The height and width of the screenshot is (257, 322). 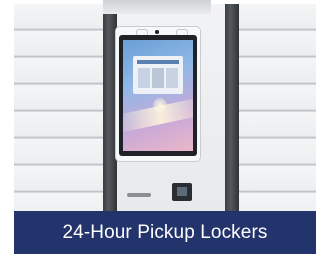 I want to click on screen-ui-header, so click(x=158, y=62).